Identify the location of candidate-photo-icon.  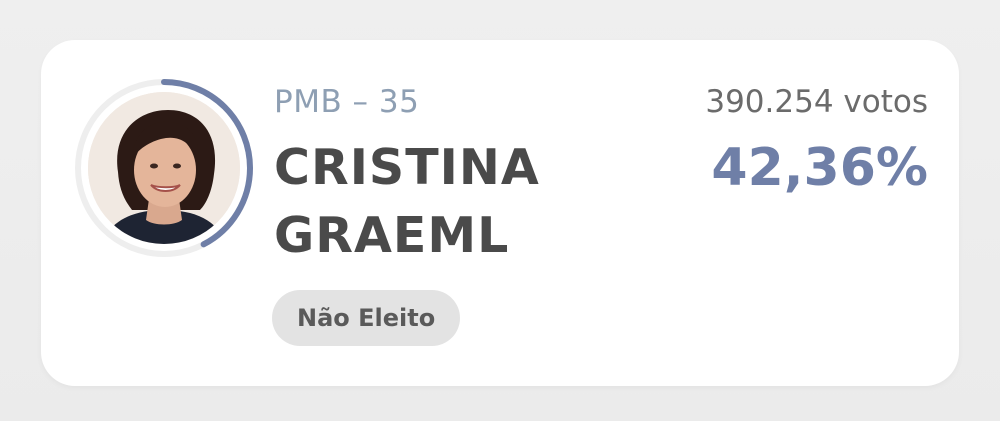
(164, 168).